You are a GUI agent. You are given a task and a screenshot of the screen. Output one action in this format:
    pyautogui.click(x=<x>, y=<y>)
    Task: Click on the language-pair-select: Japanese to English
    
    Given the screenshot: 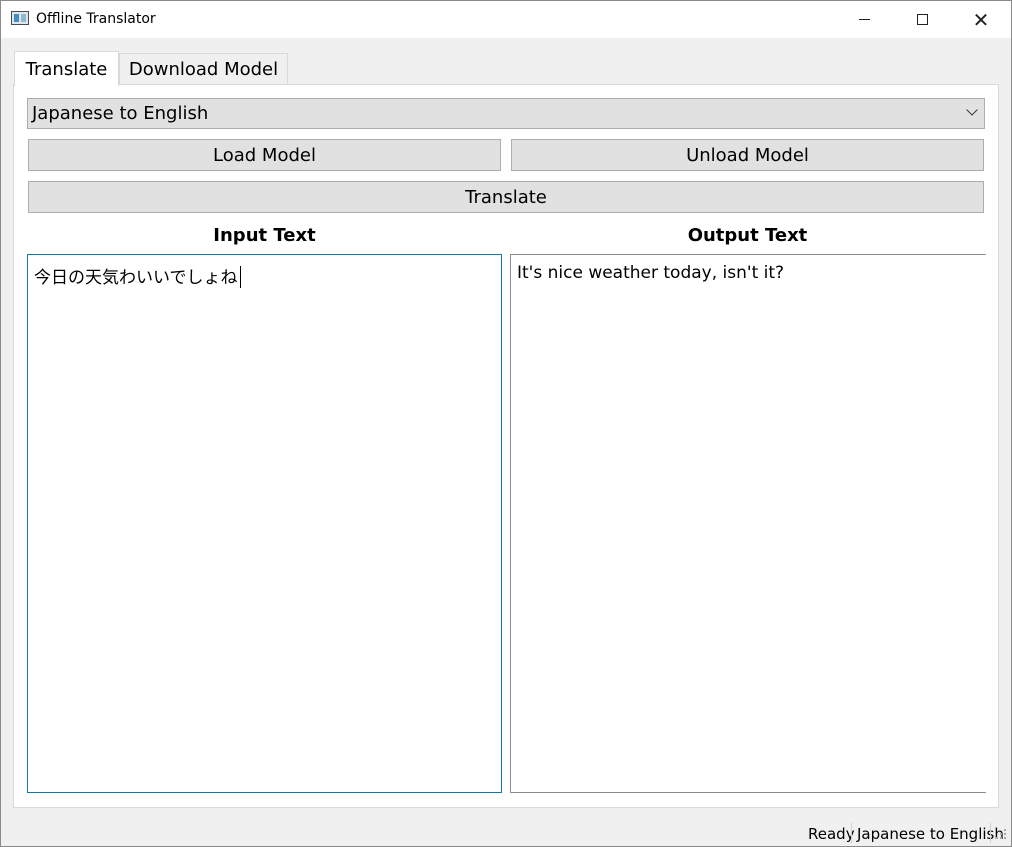 What is the action you would take?
    pyautogui.click(x=506, y=113)
    